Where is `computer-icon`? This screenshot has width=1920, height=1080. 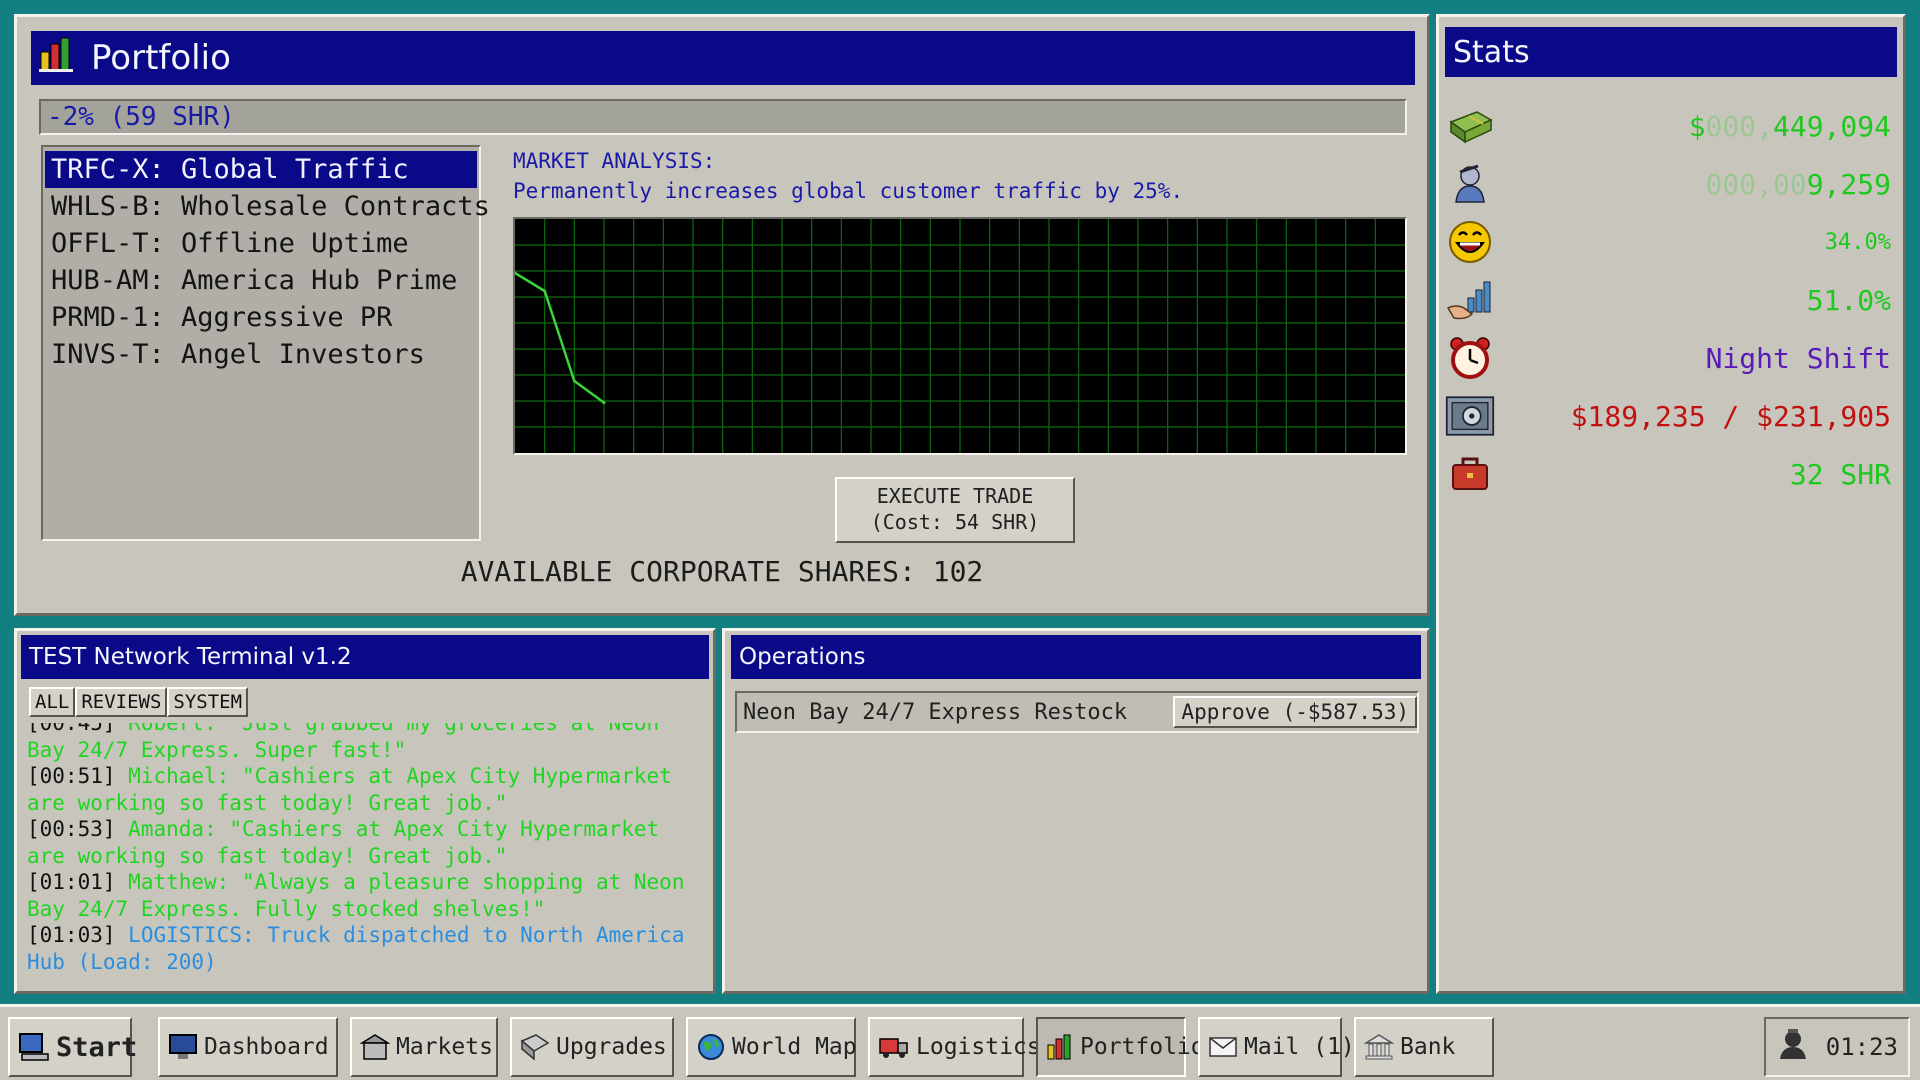
computer-icon is located at coordinates (34, 1047).